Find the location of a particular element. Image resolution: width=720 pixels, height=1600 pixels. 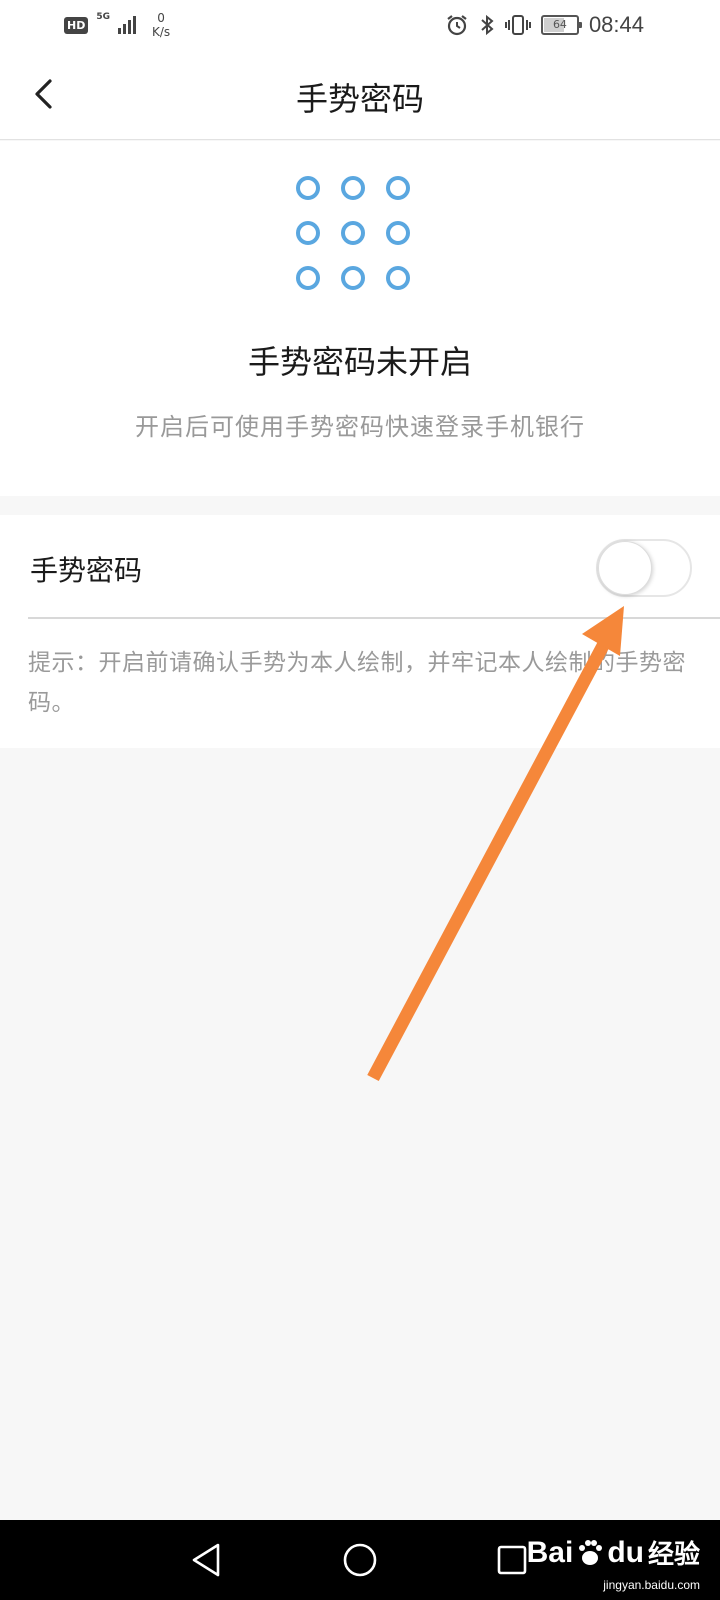

battery-icon: 64 is located at coordinates (561, 25).